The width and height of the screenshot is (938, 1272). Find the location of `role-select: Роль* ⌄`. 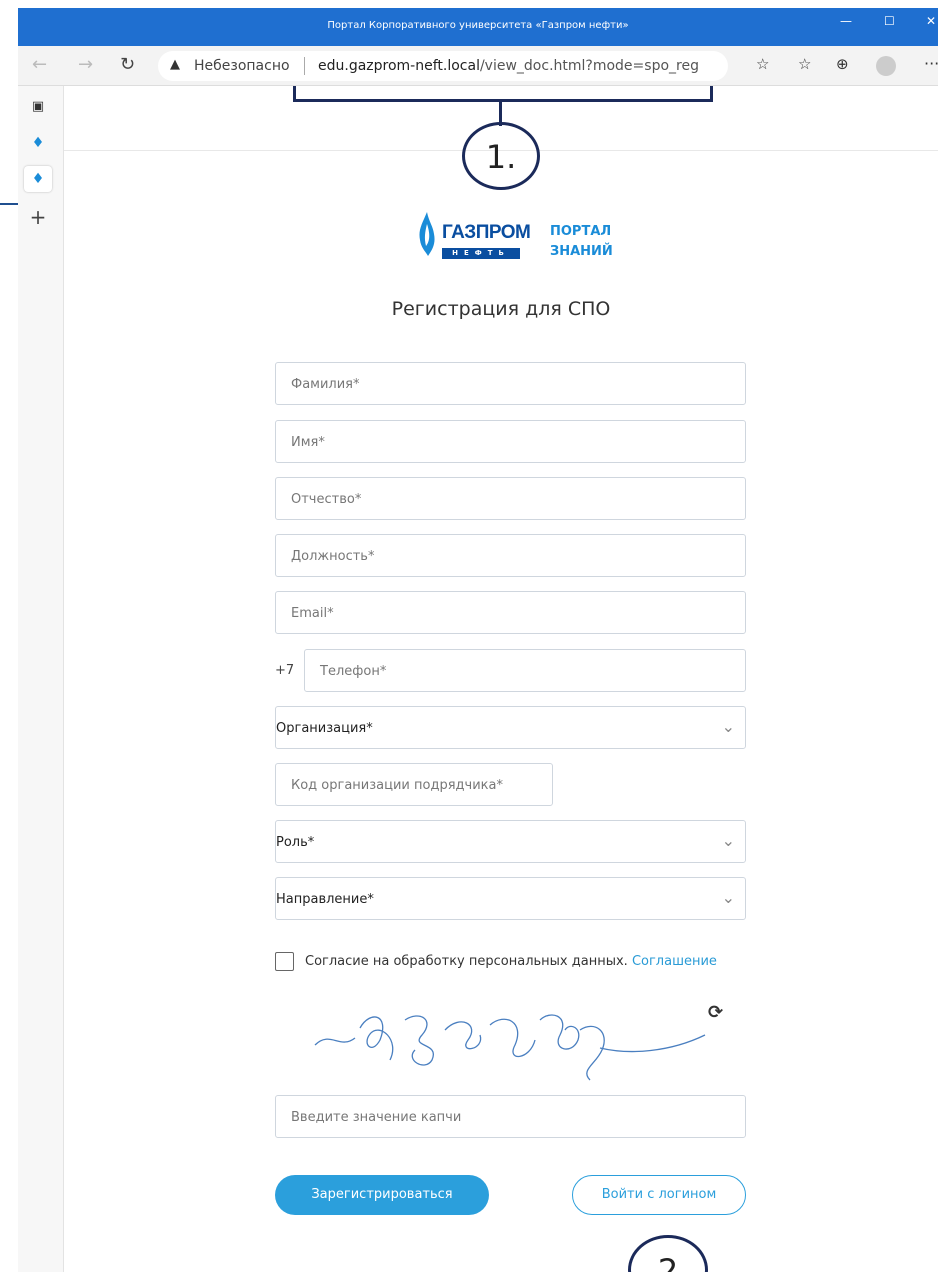

role-select: Роль* ⌄ is located at coordinates (510, 841).